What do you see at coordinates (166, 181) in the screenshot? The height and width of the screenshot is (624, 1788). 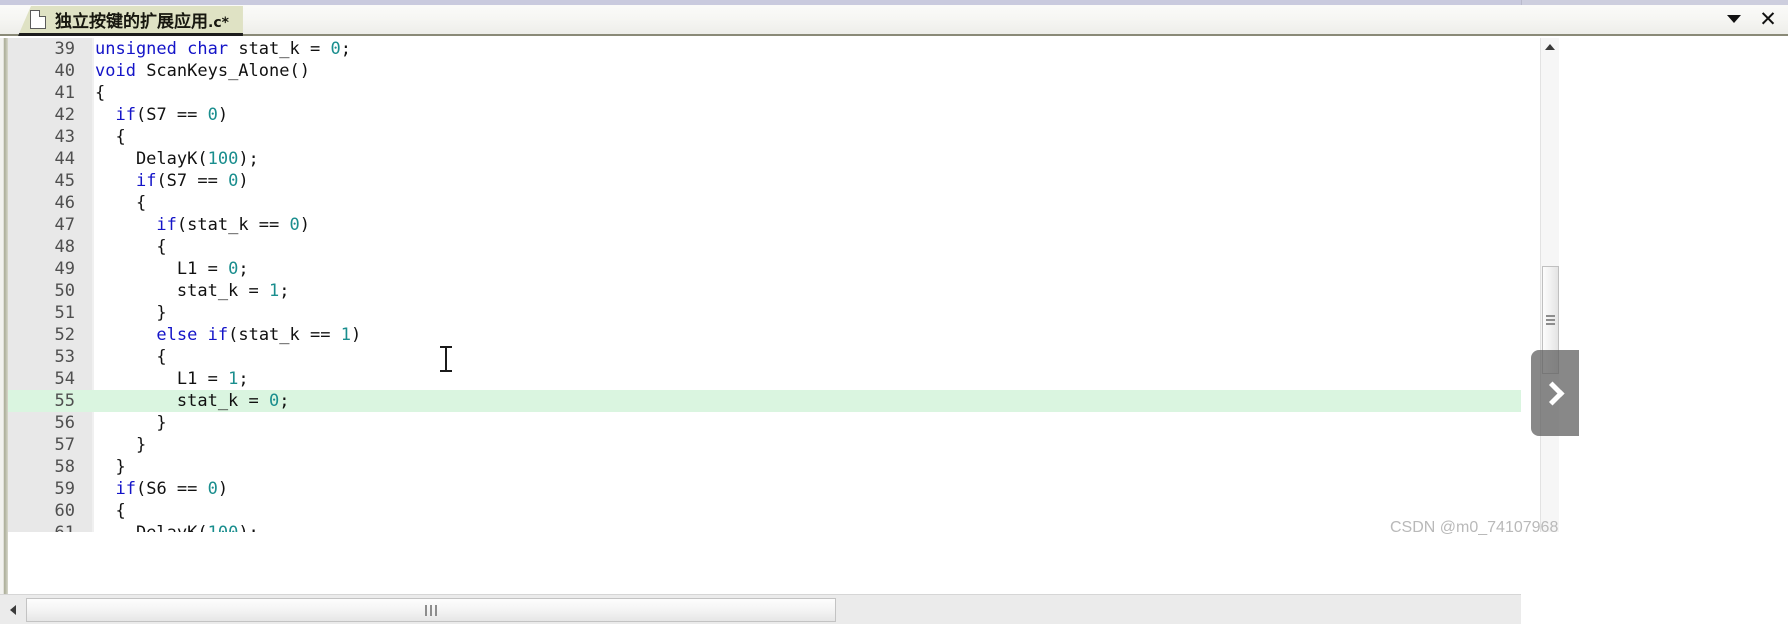 I see `code-line-text: if(S7 == 0)` at bounding box center [166, 181].